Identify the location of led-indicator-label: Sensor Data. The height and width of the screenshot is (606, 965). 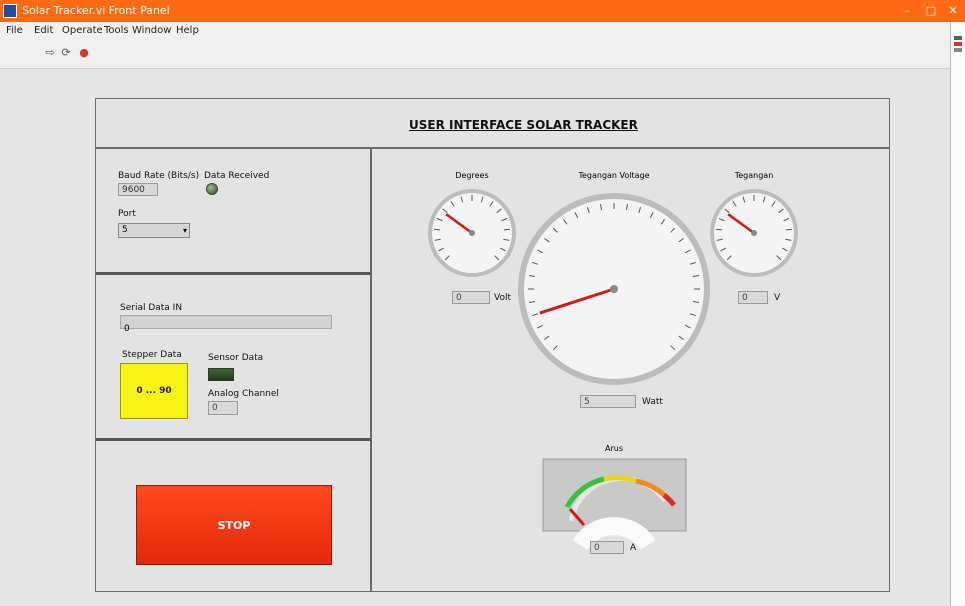
(236, 358).